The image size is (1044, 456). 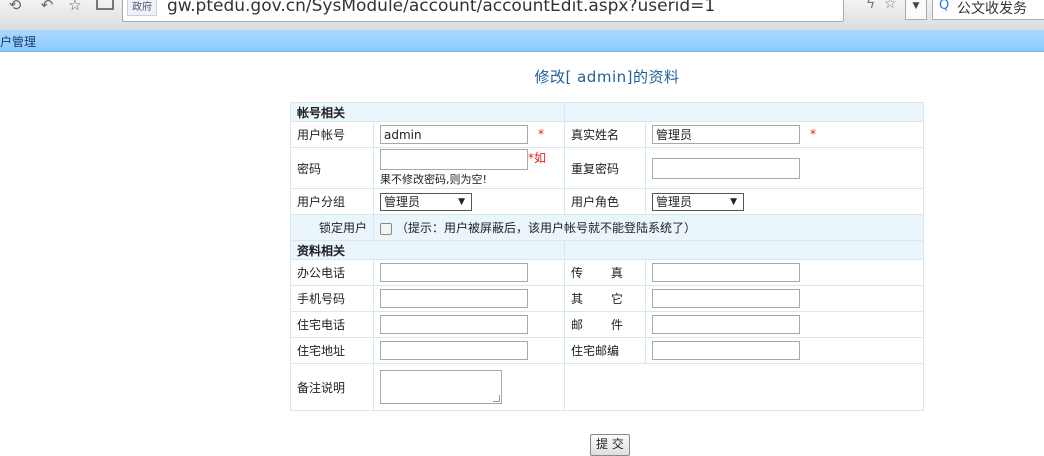 What do you see at coordinates (332, 298) in the screenshot?
I see `mobile-label: 手机号码` at bounding box center [332, 298].